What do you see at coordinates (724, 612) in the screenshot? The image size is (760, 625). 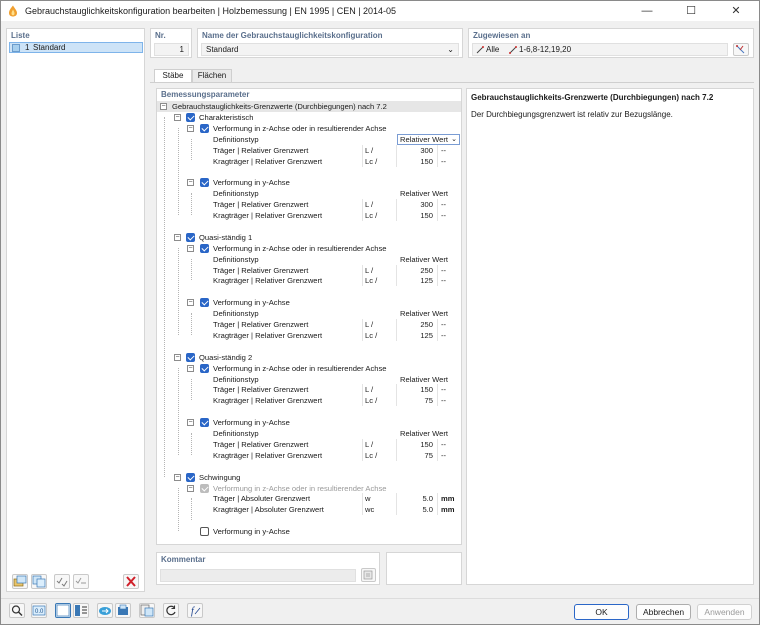 I see `apply-button: Anwenden` at bounding box center [724, 612].